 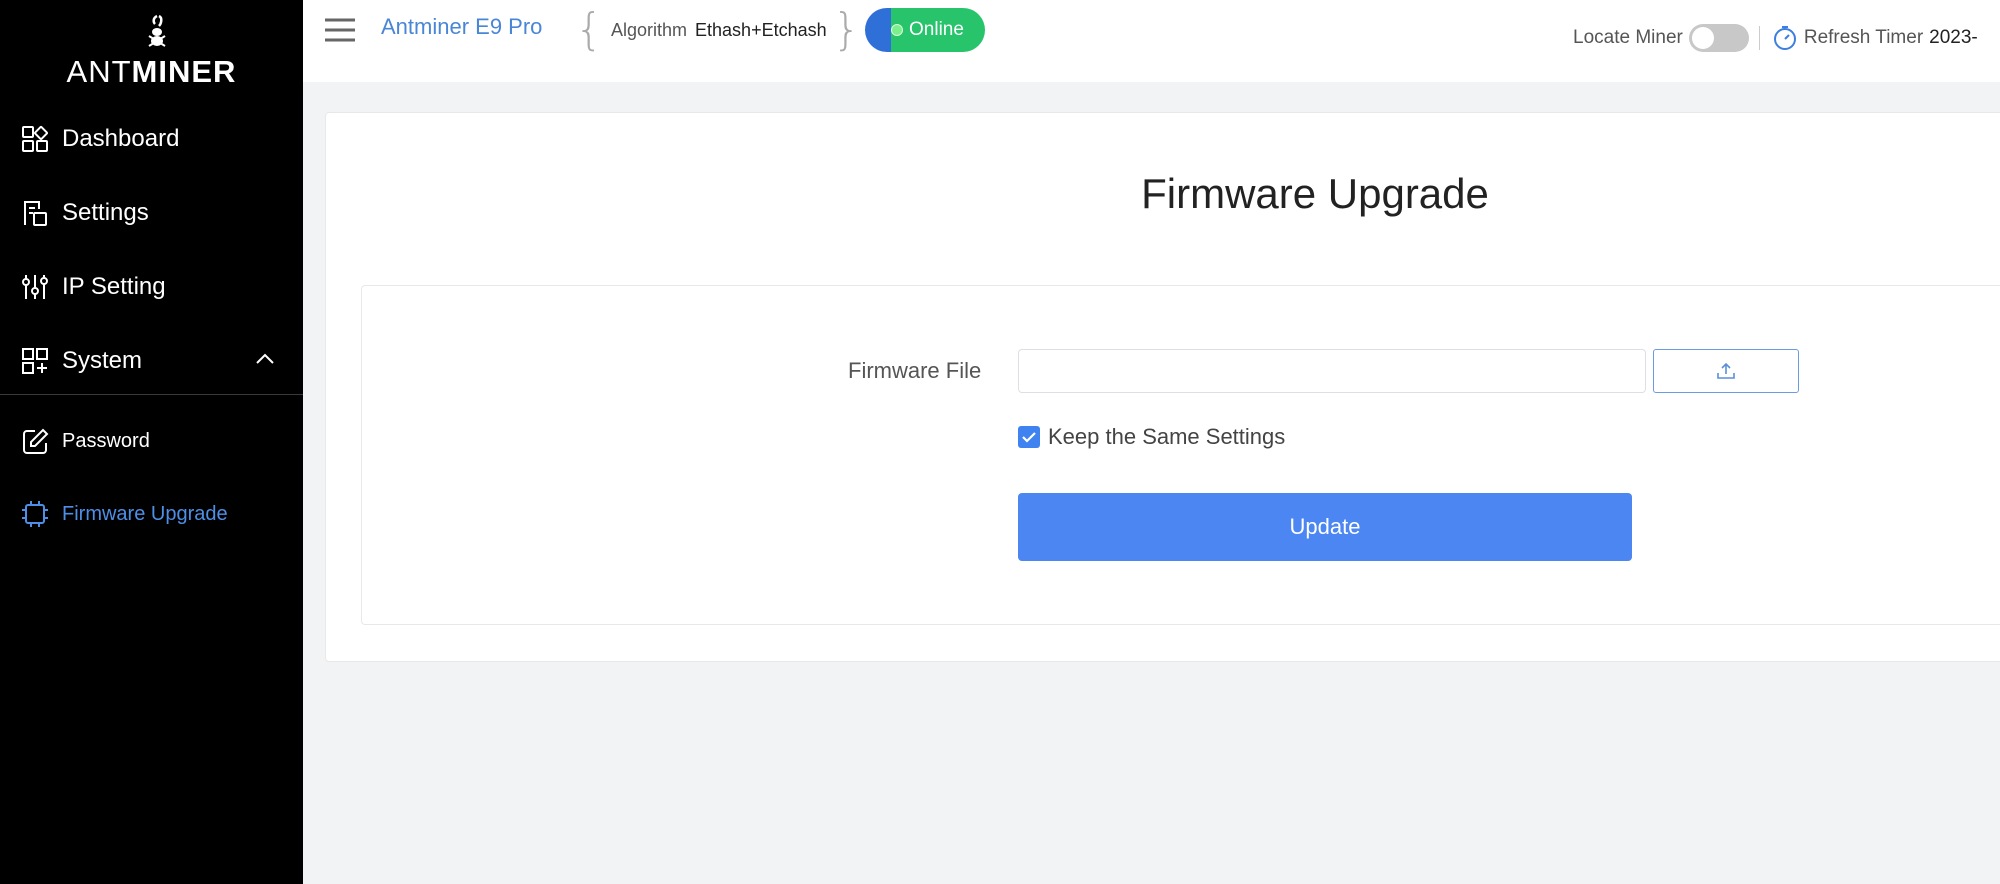 What do you see at coordinates (151, 50) in the screenshot?
I see `antminer-logo: ANTMINER` at bounding box center [151, 50].